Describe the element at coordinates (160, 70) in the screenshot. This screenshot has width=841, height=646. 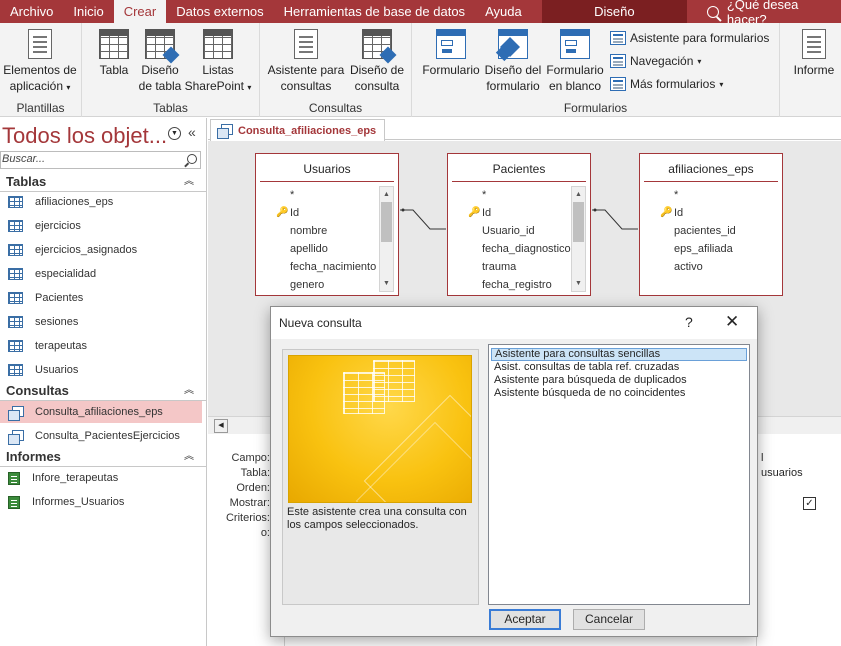
I see `table-design-label-1: Diseño` at that location.